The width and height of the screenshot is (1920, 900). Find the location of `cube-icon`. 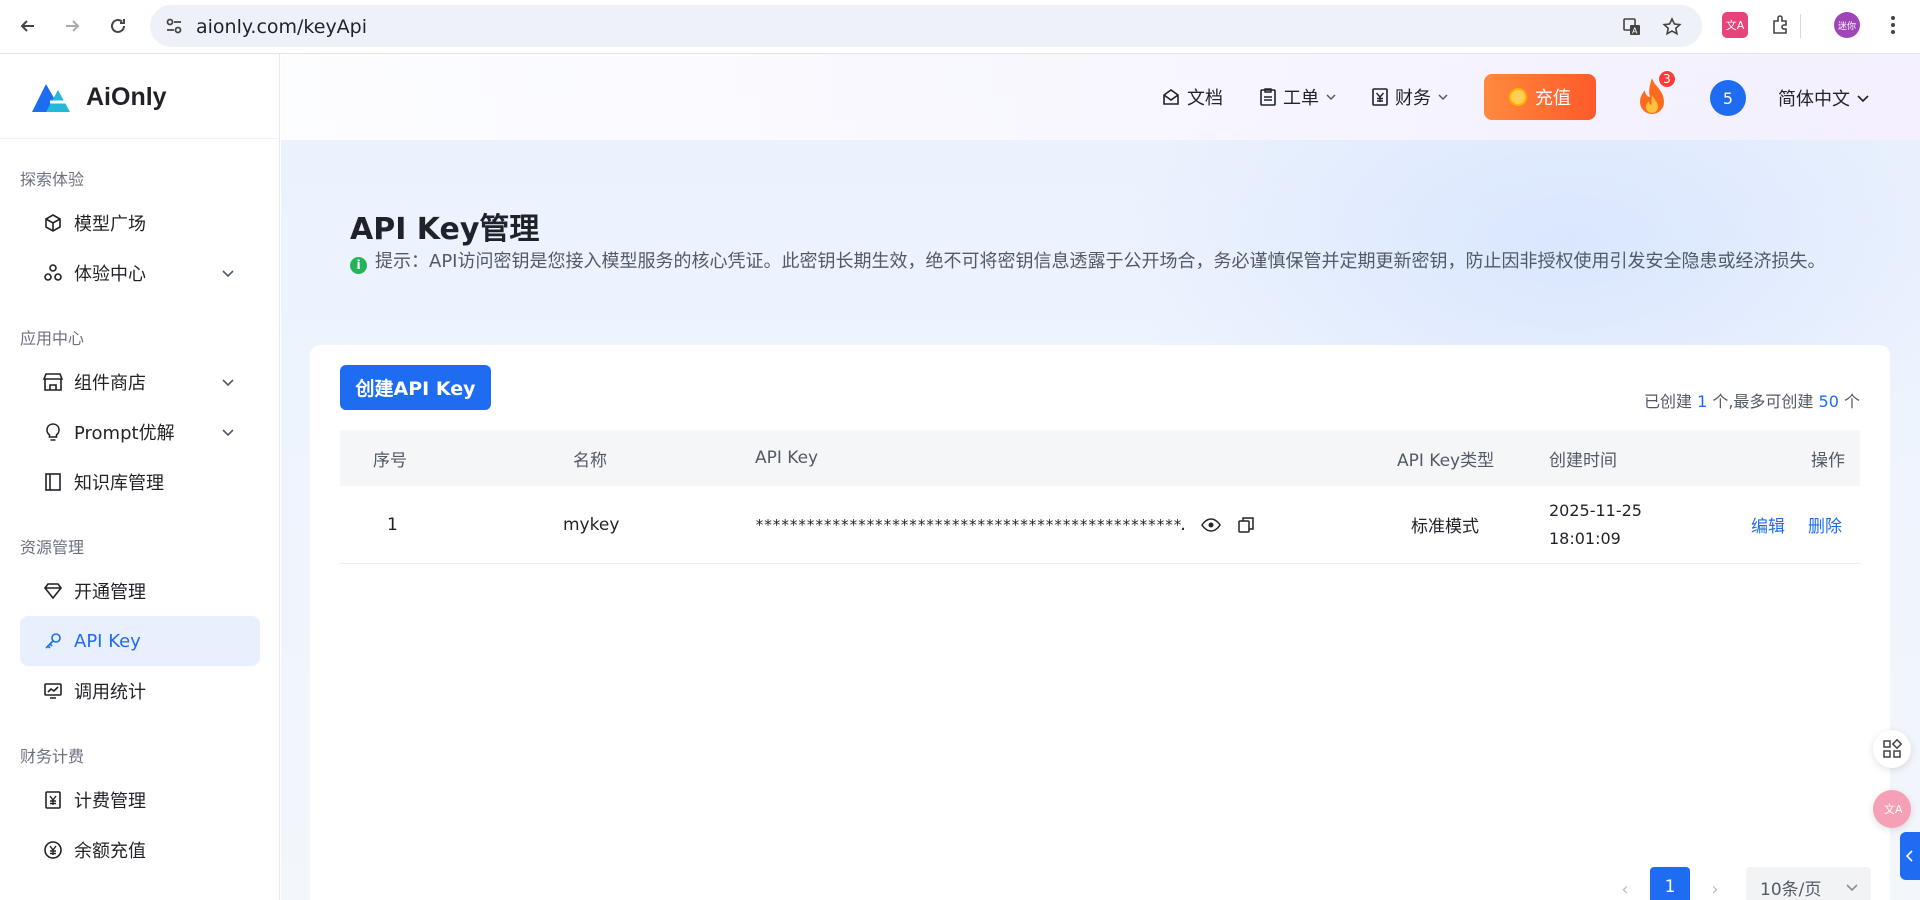

cube-icon is located at coordinates (53, 223).